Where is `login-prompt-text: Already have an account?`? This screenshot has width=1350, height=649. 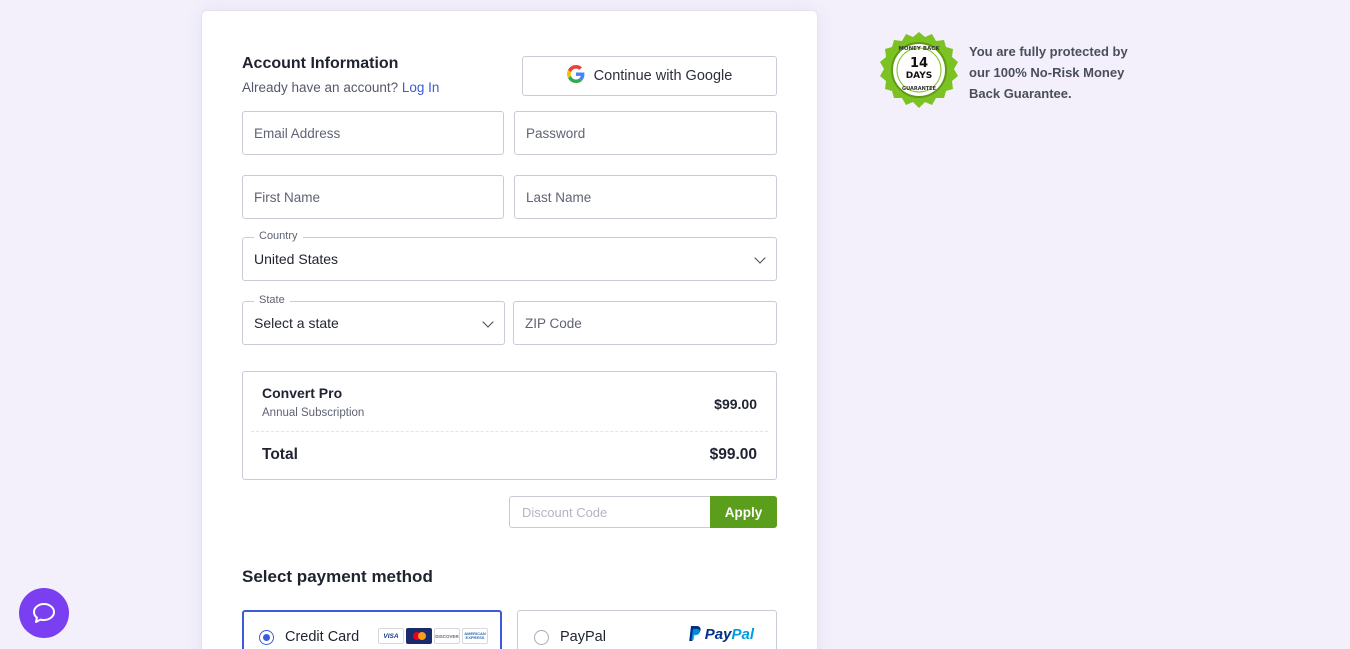
login-prompt-text: Already have an account? is located at coordinates (320, 87).